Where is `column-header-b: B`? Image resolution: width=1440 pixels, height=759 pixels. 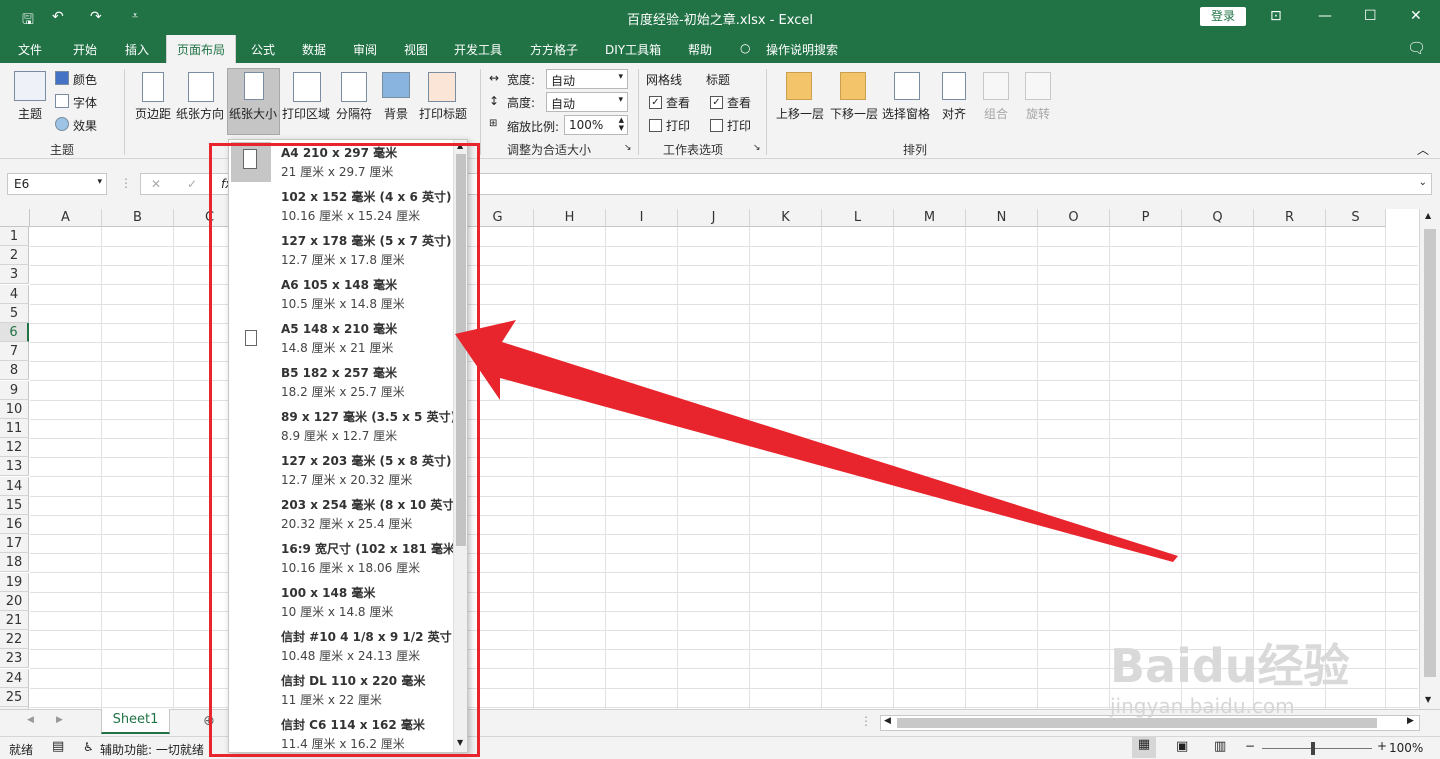
column-header-b: B is located at coordinates (138, 218).